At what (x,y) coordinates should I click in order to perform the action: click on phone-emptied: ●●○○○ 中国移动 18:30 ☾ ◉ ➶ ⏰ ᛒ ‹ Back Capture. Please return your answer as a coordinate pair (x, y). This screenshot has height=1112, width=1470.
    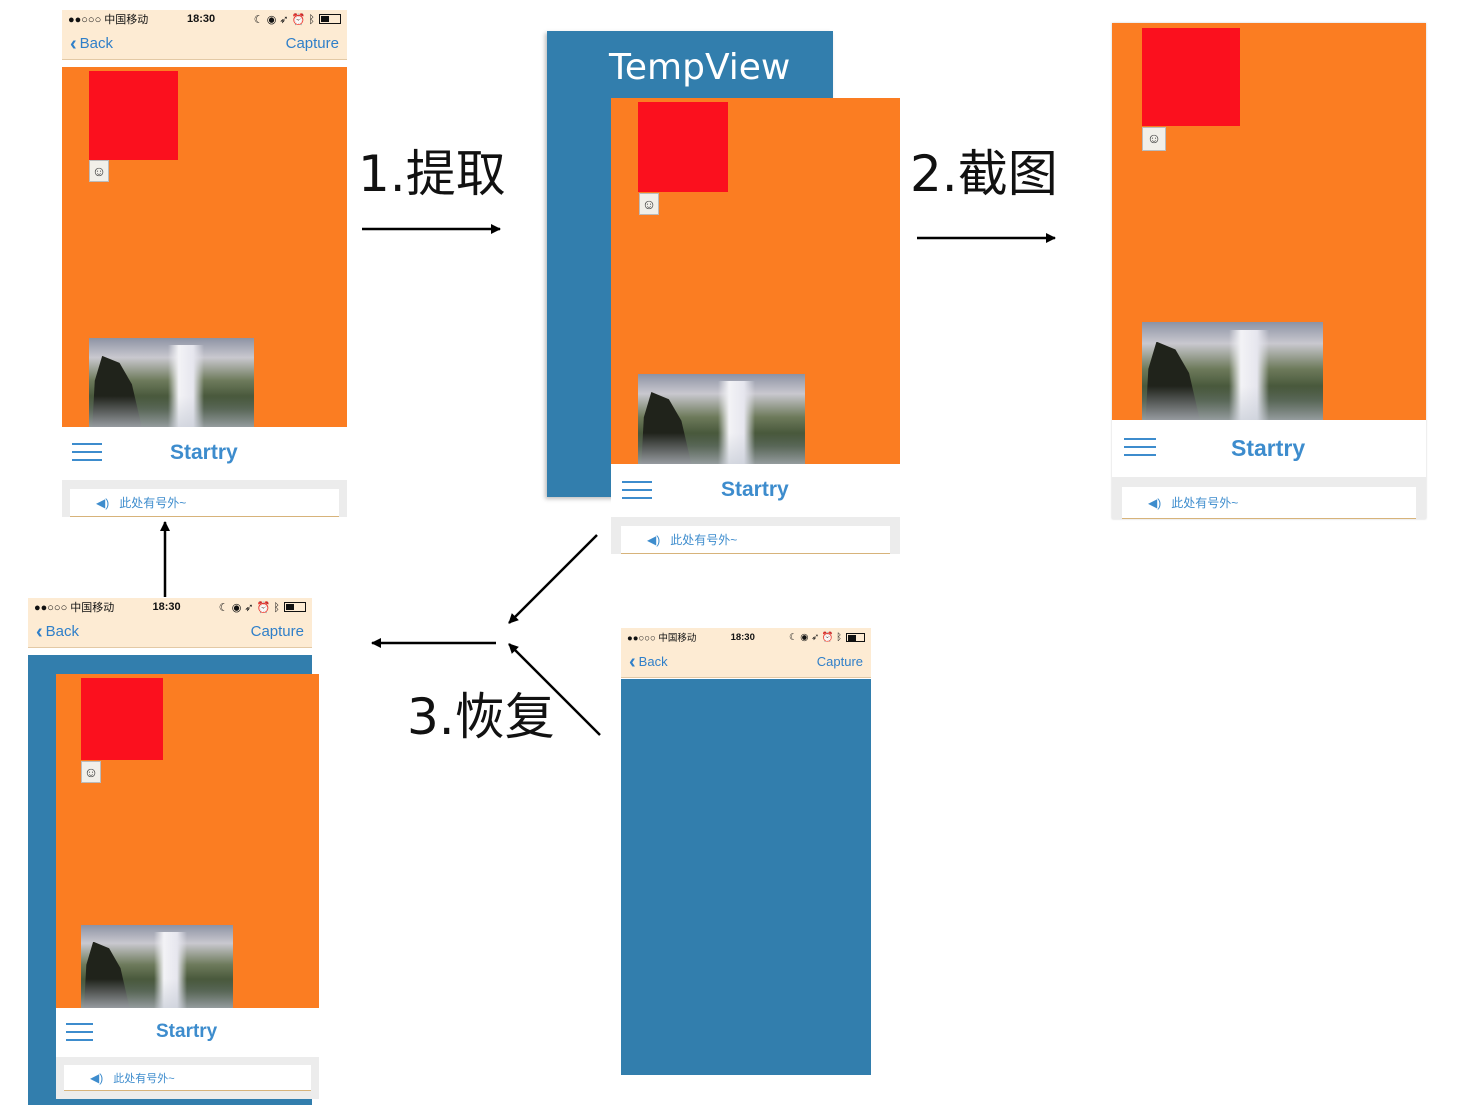
    Looking at the image, I should click on (746, 851).